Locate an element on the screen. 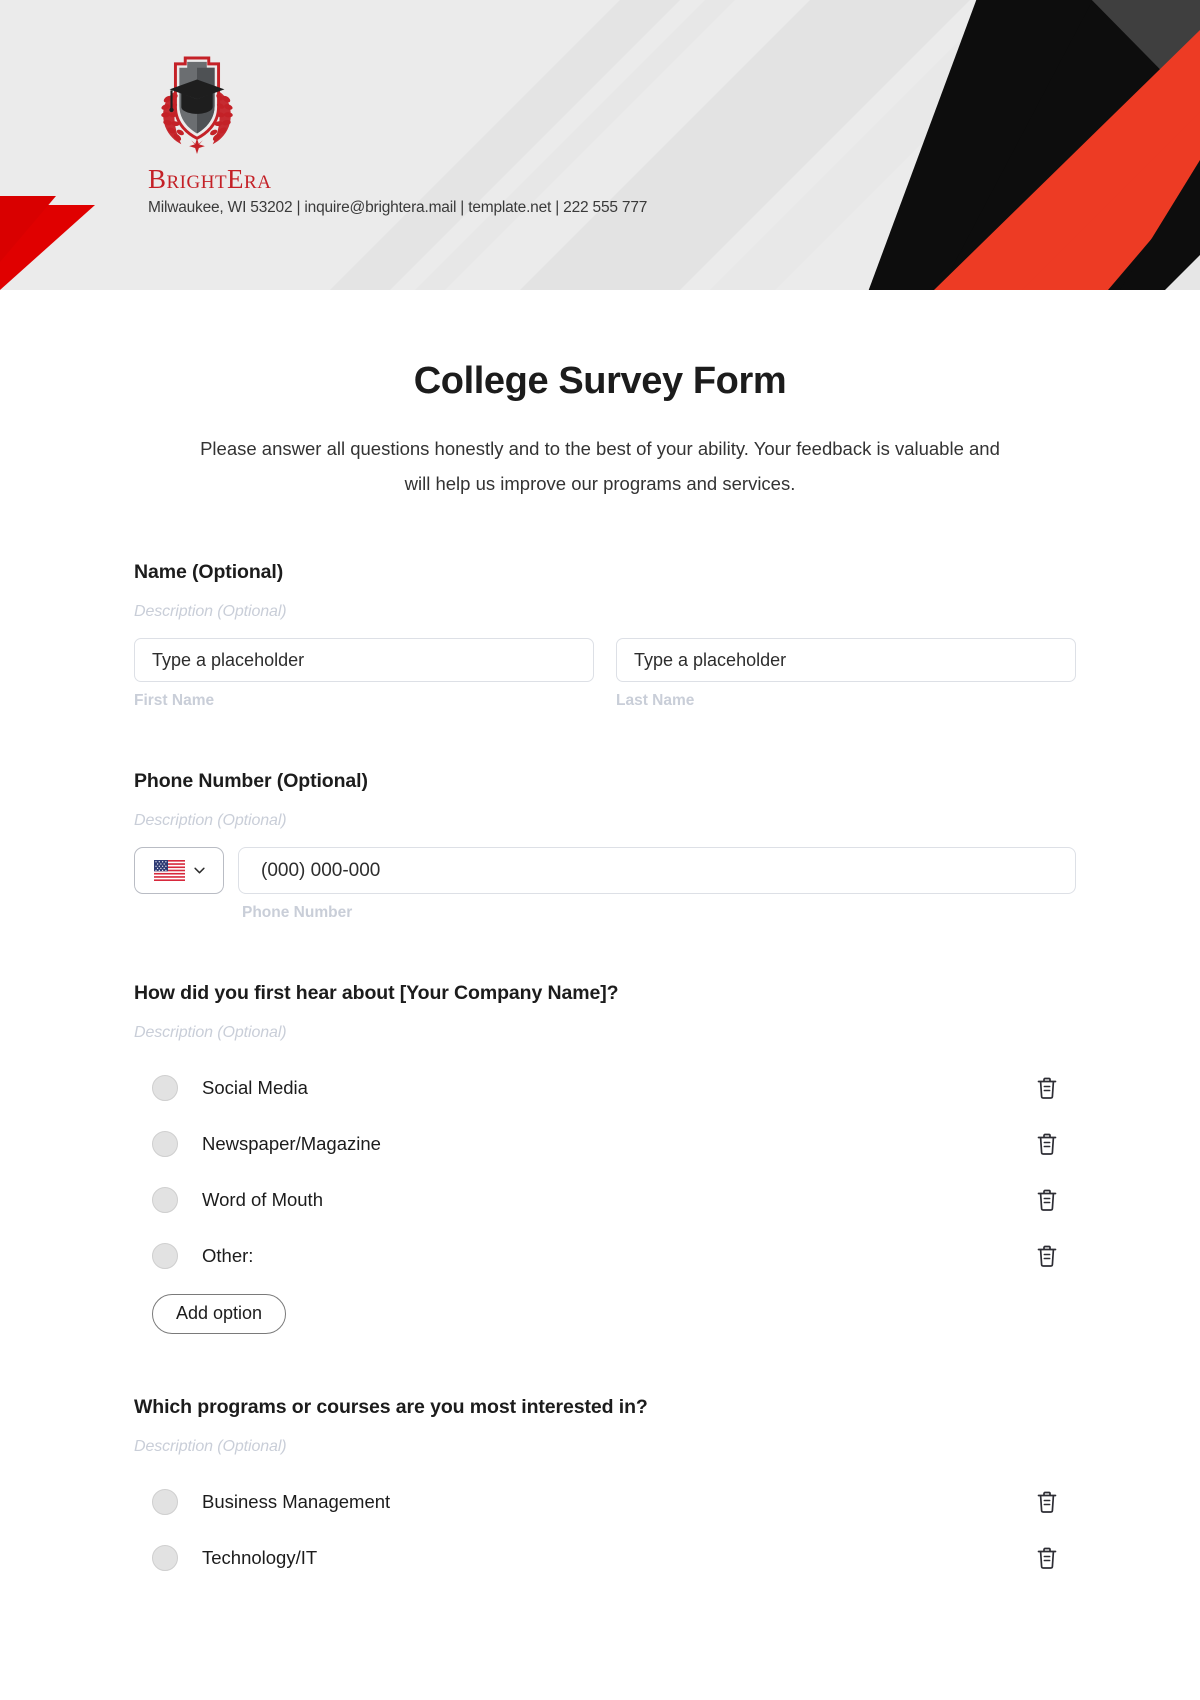 This screenshot has height=1700, width=1200. phone-inputs-row is located at coordinates (605, 871).